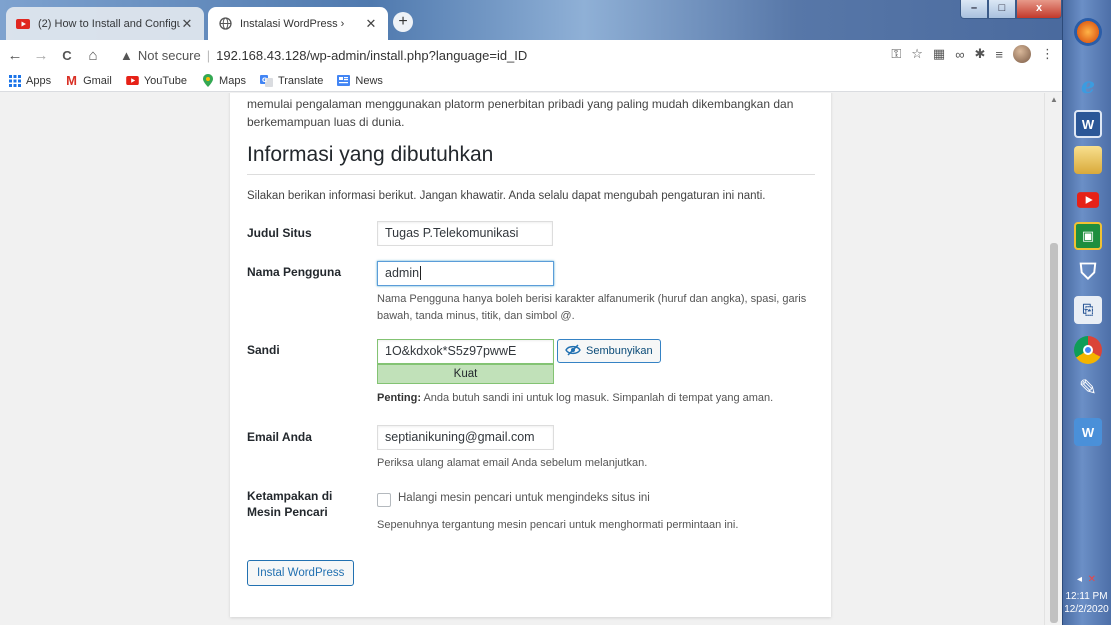  I want to click on username-input: admin, so click(465, 273).